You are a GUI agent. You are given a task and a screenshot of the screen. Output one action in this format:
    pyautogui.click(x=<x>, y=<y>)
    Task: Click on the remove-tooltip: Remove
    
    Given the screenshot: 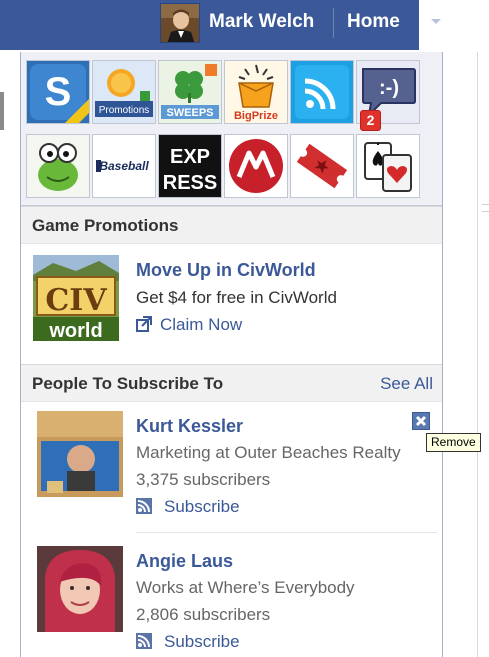 What is the action you would take?
    pyautogui.click(x=453, y=442)
    